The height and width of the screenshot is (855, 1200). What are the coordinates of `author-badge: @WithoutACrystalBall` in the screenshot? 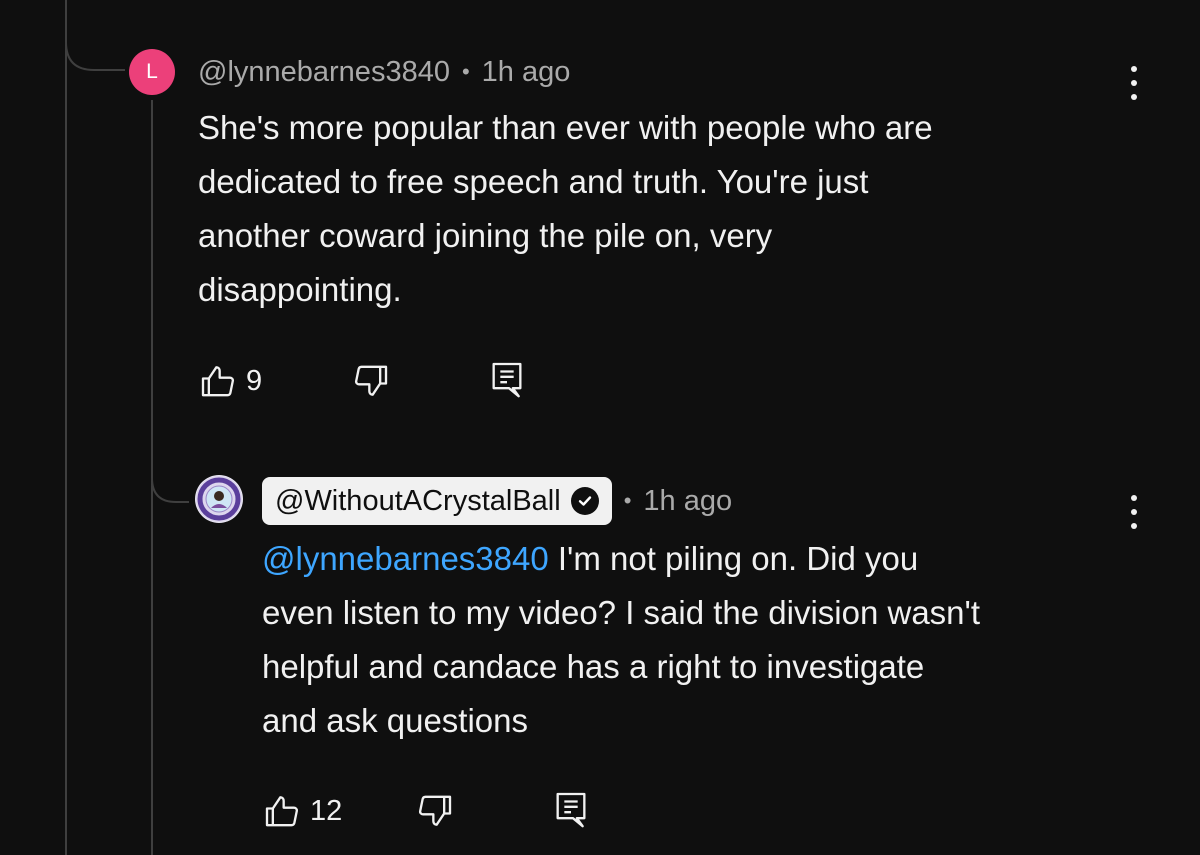 It's located at (437, 501).